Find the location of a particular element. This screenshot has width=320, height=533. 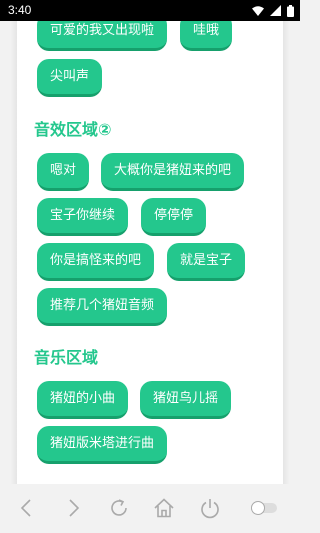

status-time: 3:40 is located at coordinates (20, 10).